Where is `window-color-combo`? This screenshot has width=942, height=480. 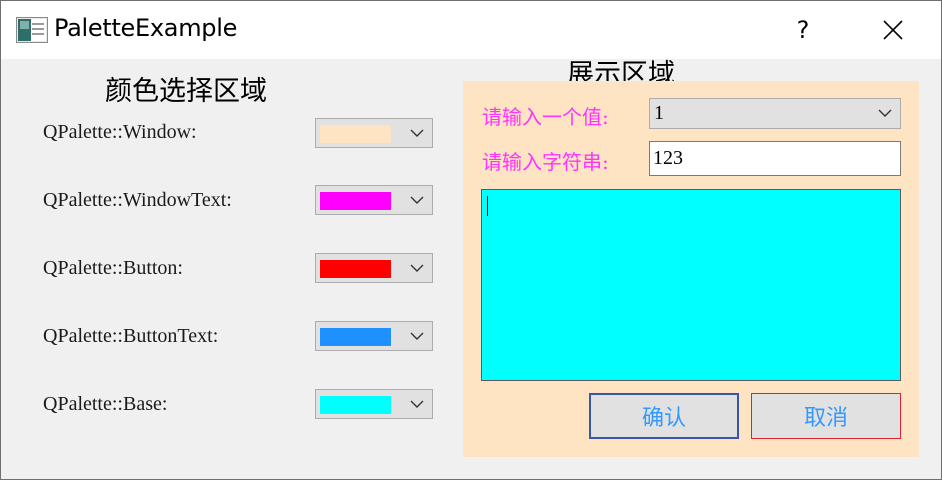 window-color-combo is located at coordinates (374, 133).